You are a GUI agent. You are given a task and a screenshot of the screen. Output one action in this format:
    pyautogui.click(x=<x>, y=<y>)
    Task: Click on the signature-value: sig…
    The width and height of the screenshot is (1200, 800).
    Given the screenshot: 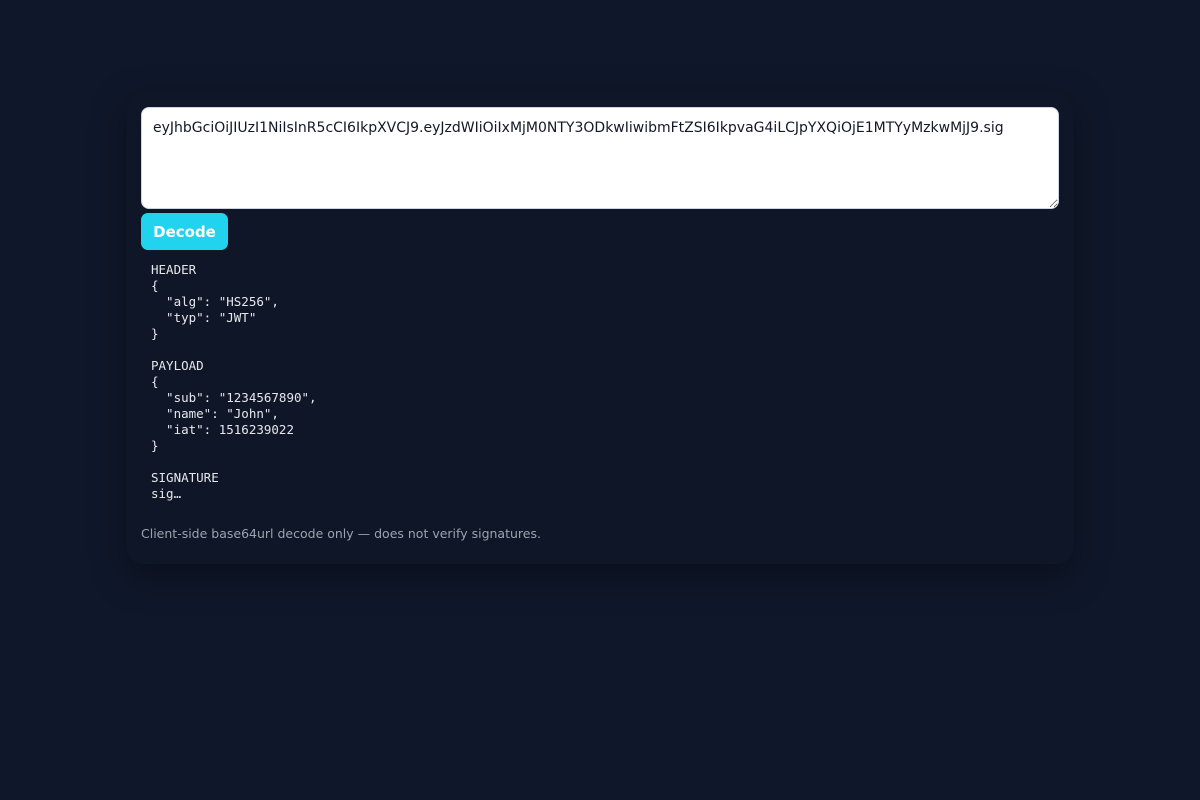 What is the action you would take?
    pyautogui.click(x=166, y=493)
    